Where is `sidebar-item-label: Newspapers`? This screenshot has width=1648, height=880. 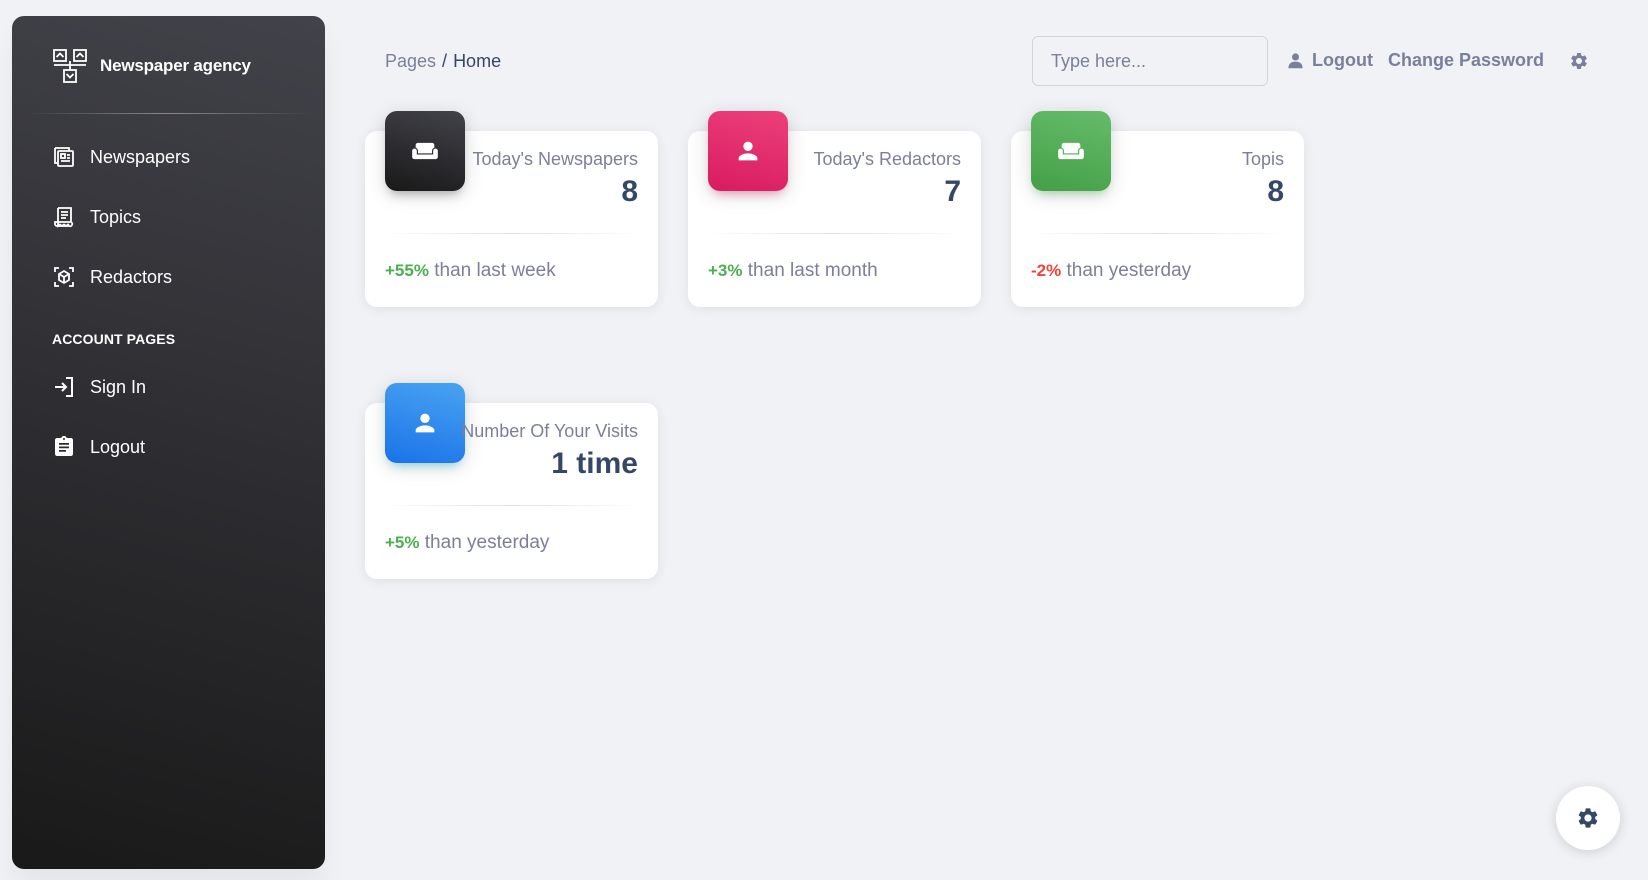 sidebar-item-label: Newspapers is located at coordinates (140, 156).